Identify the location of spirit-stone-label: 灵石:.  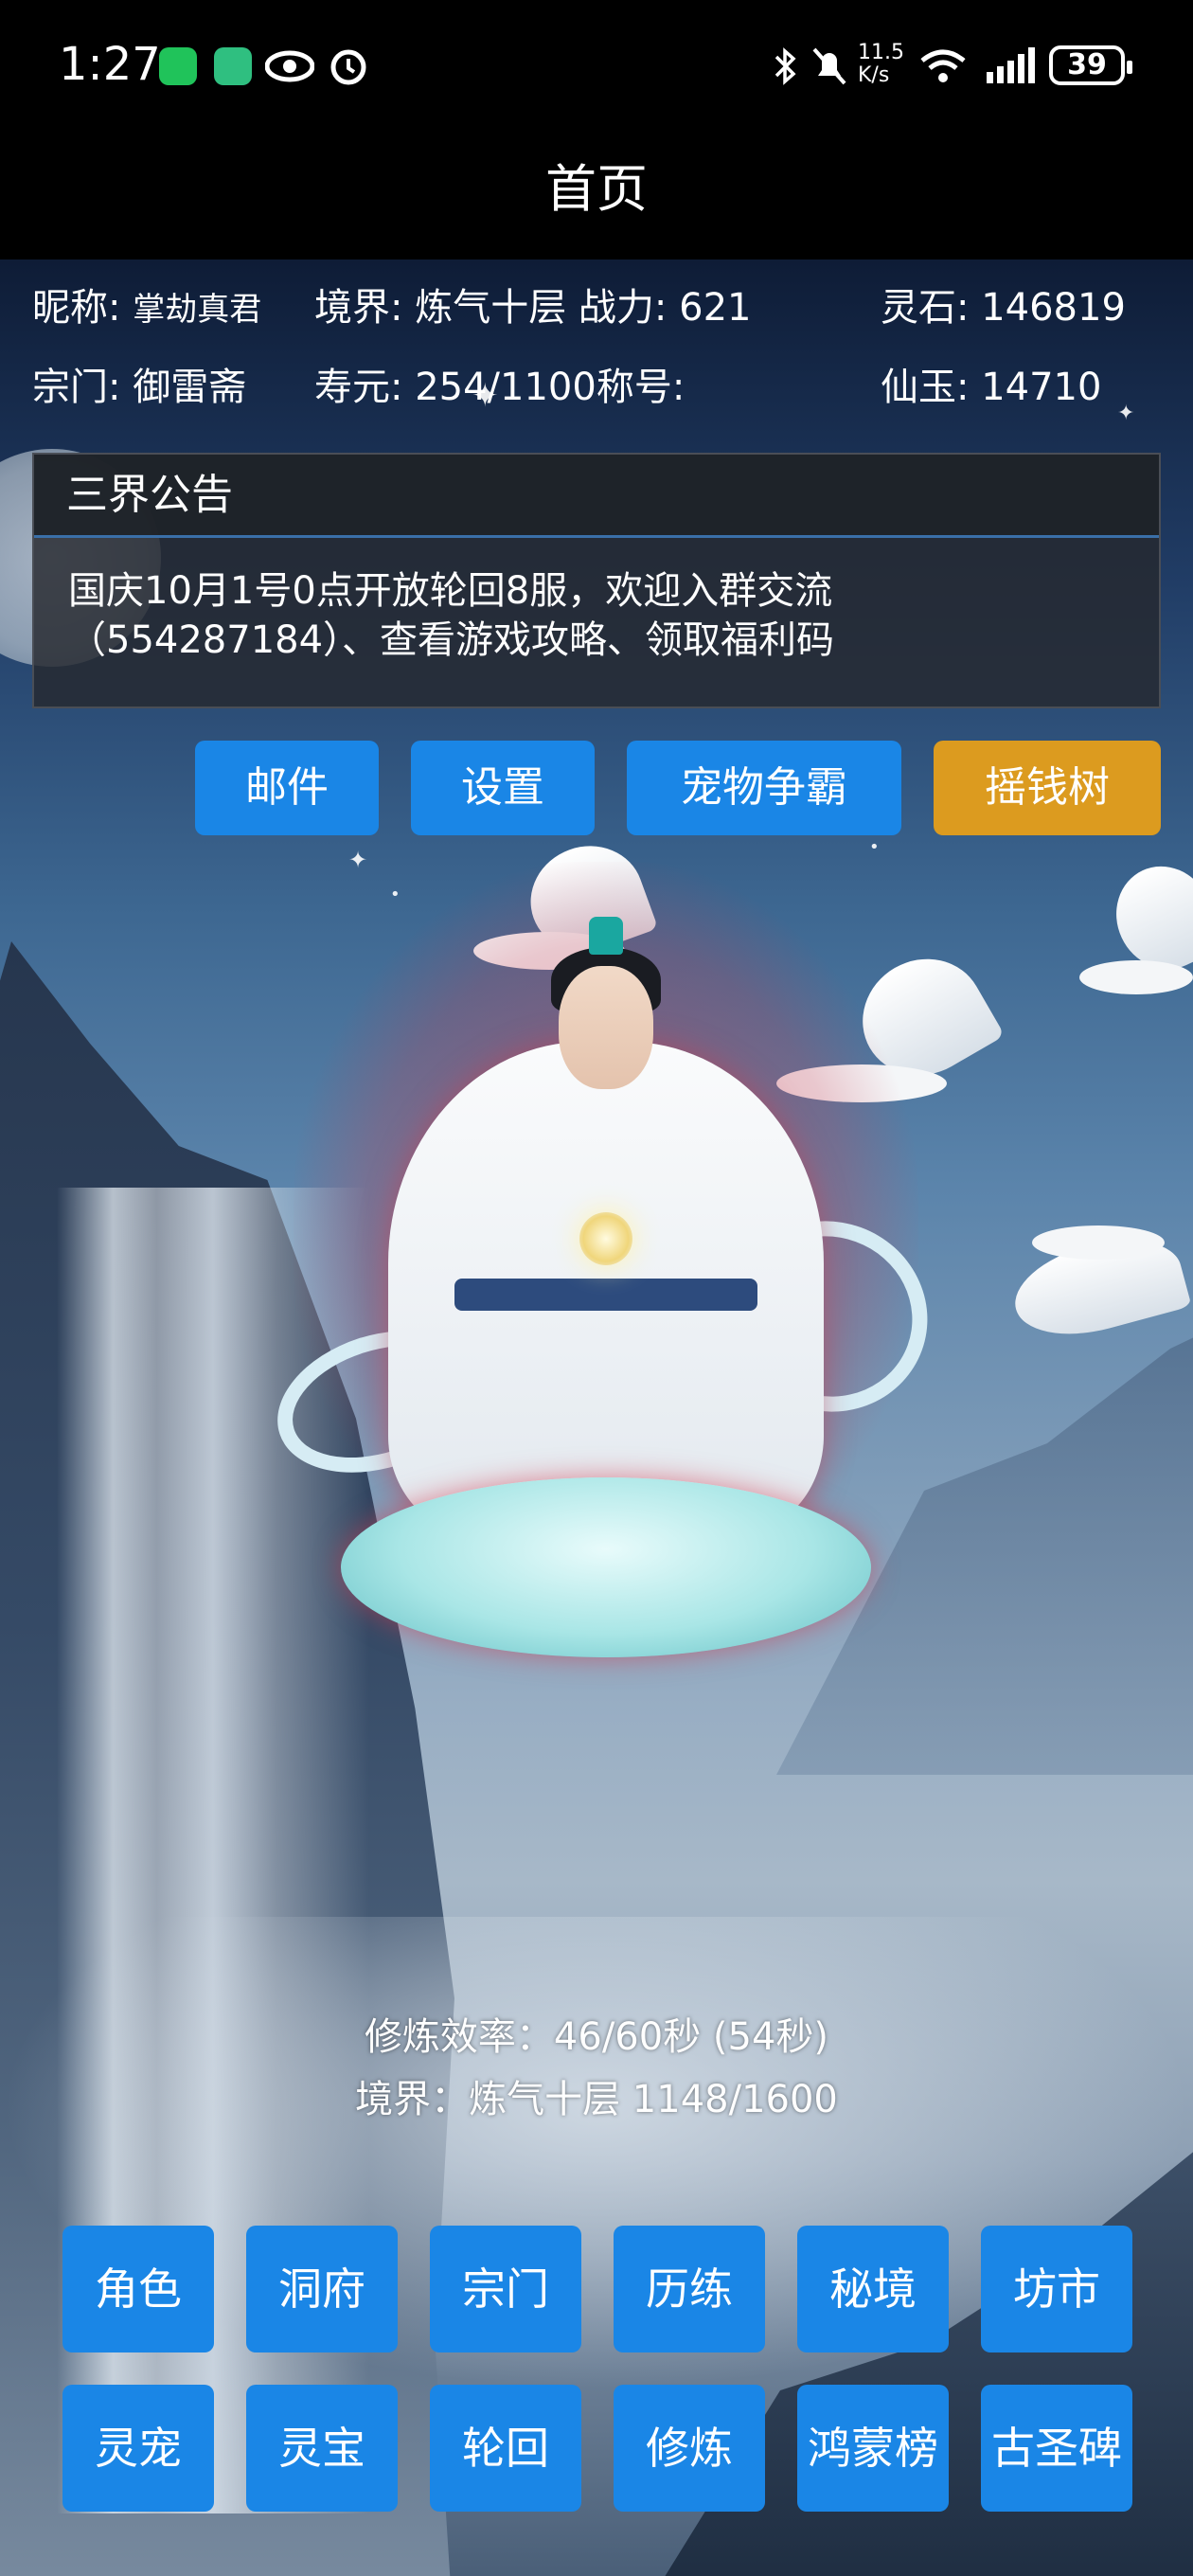
(925, 308).